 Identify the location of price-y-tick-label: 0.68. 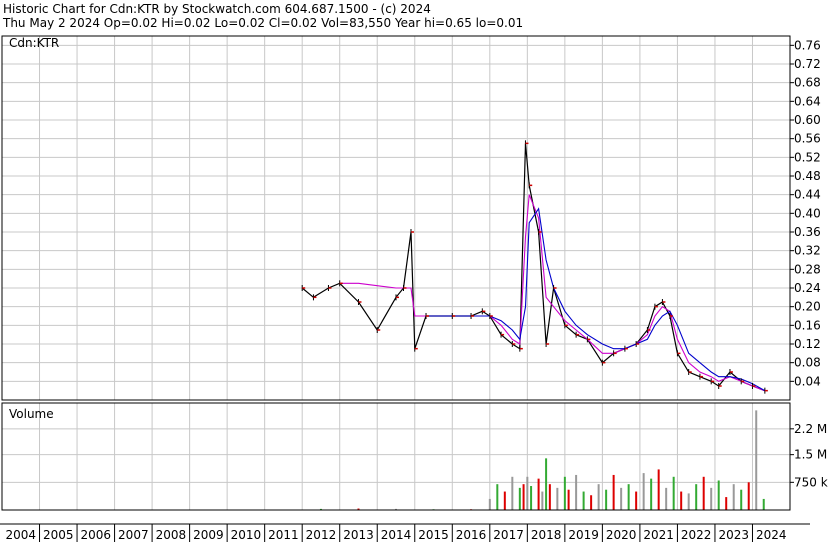
(807, 83).